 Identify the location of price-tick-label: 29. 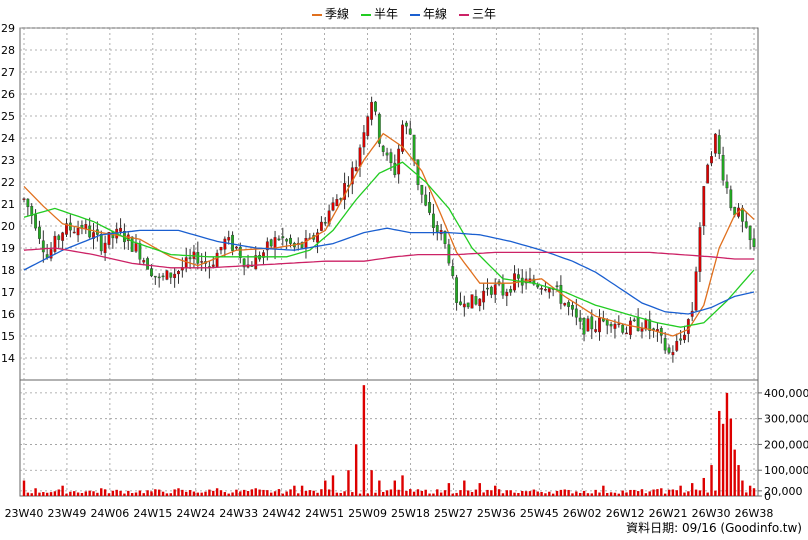
(8, 28).